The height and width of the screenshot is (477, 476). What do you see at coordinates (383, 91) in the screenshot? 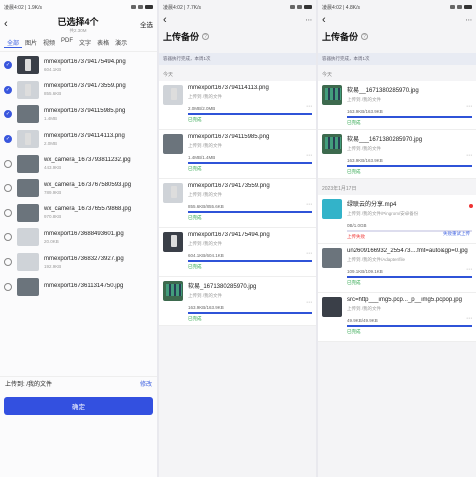
I see `upload-file-name: 软易__1671380285970.jpg` at bounding box center [383, 91].